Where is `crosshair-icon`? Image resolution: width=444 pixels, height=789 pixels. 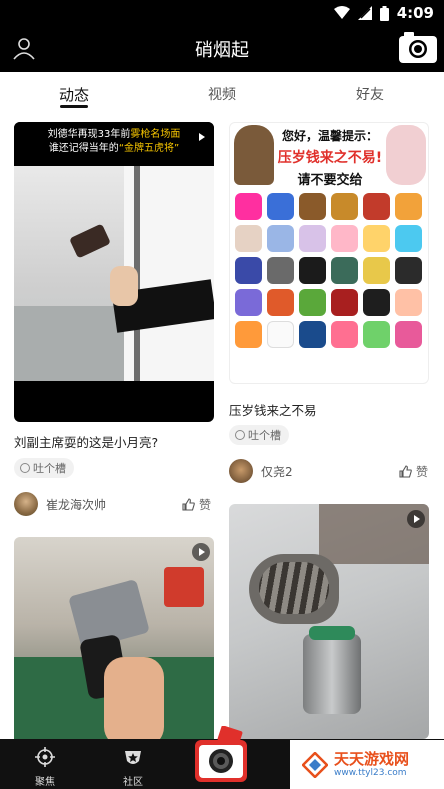 crosshair-icon is located at coordinates (45, 757).